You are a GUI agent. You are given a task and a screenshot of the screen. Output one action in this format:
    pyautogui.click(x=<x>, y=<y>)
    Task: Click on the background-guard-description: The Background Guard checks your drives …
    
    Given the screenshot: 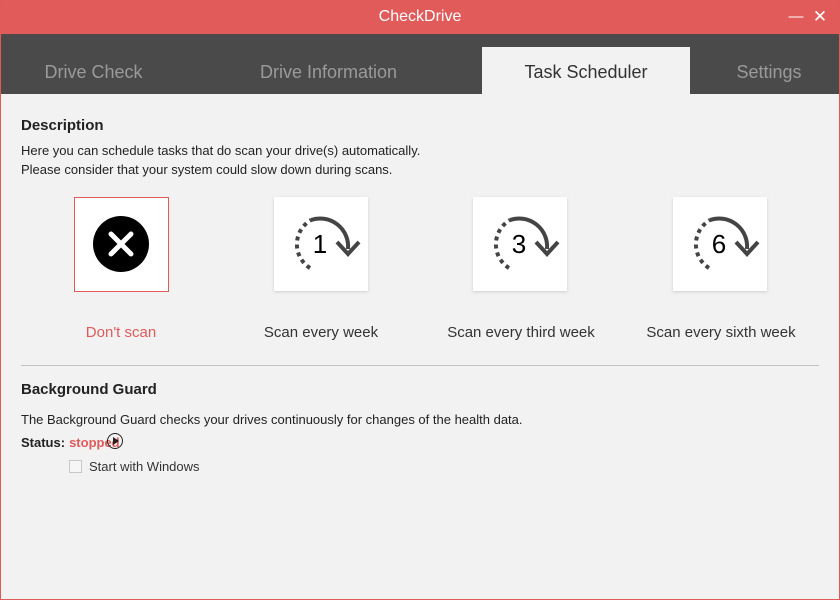 What is the action you would take?
    pyautogui.click(x=272, y=419)
    